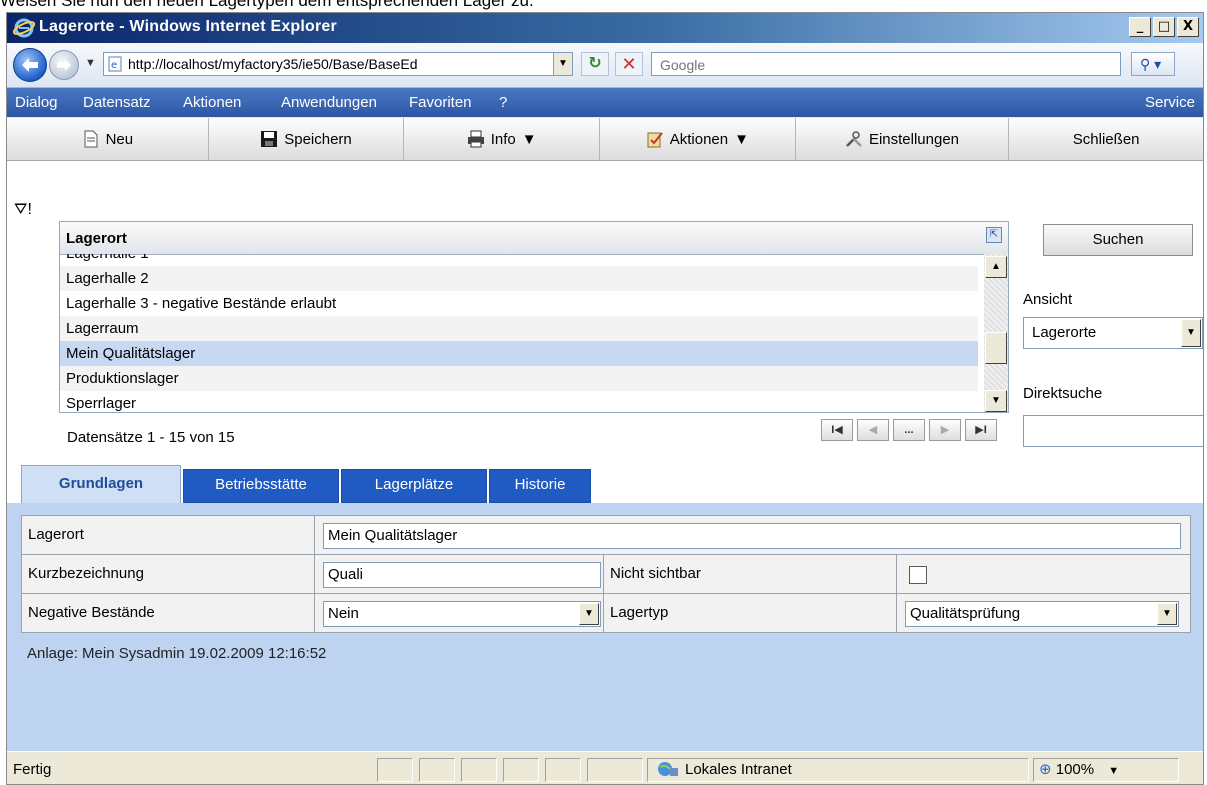 The width and height of the screenshot is (1207, 785). Describe the element at coordinates (101, 484) in the screenshot. I see `tab-grundlagen: Grundlagen` at that location.